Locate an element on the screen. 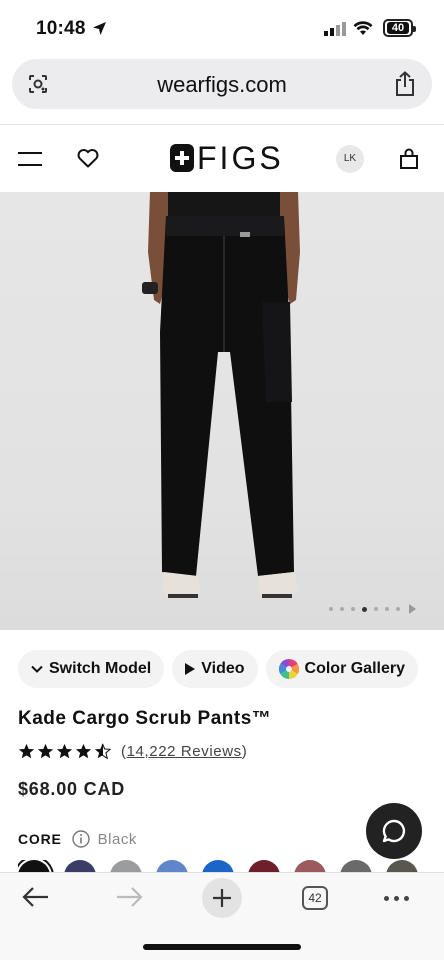 The image size is (444, 960). info-icon is located at coordinates (80, 839).